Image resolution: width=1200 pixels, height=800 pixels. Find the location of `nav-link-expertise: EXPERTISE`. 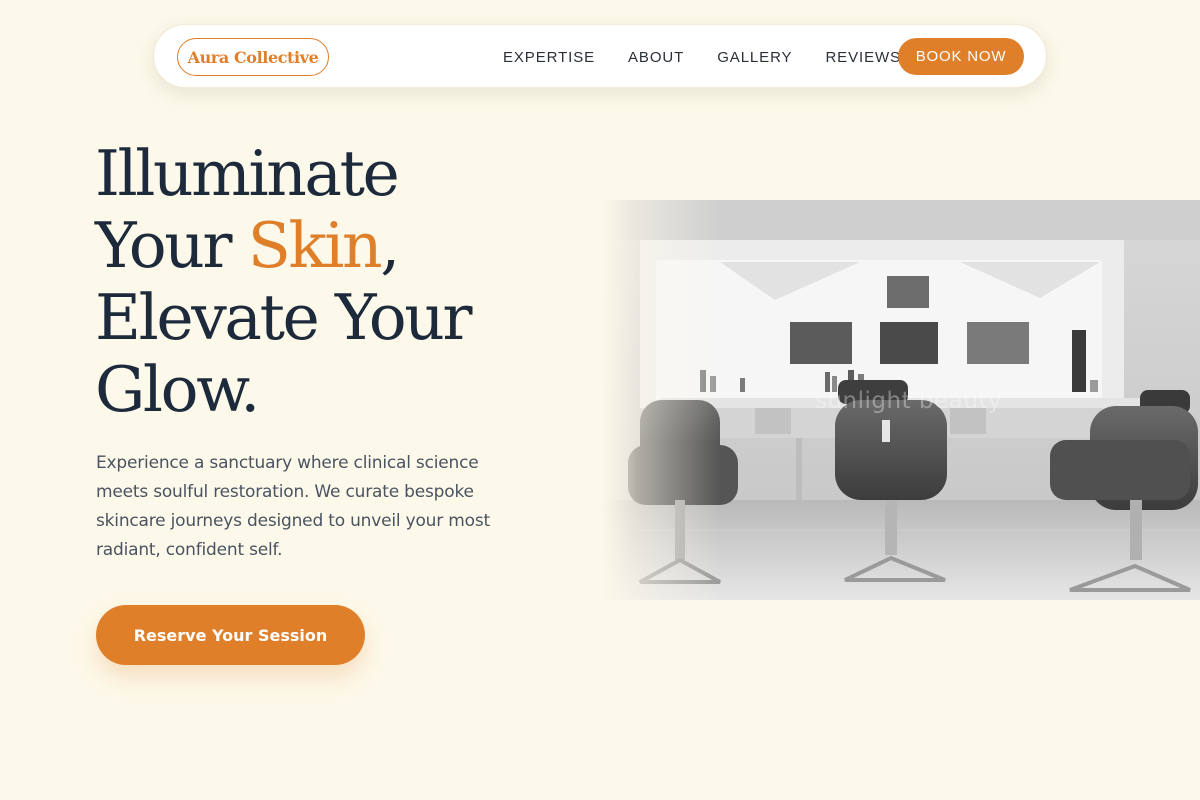

nav-link-expertise: EXPERTISE is located at coordinates (549, 57).